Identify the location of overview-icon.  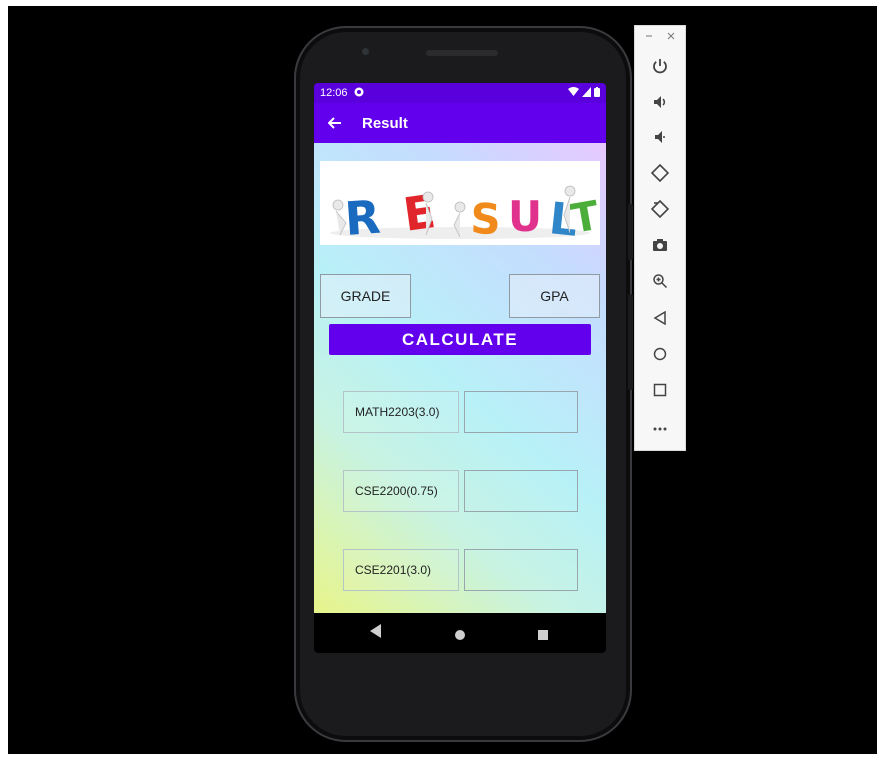
(660, 390).